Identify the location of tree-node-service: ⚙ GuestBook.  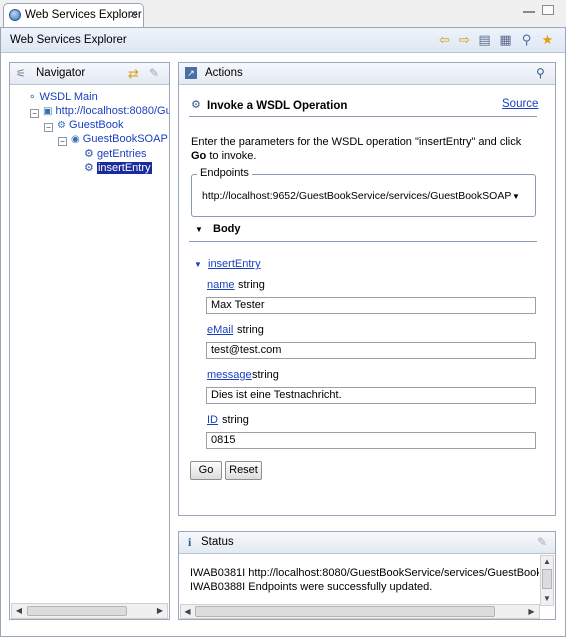
(90, 126).